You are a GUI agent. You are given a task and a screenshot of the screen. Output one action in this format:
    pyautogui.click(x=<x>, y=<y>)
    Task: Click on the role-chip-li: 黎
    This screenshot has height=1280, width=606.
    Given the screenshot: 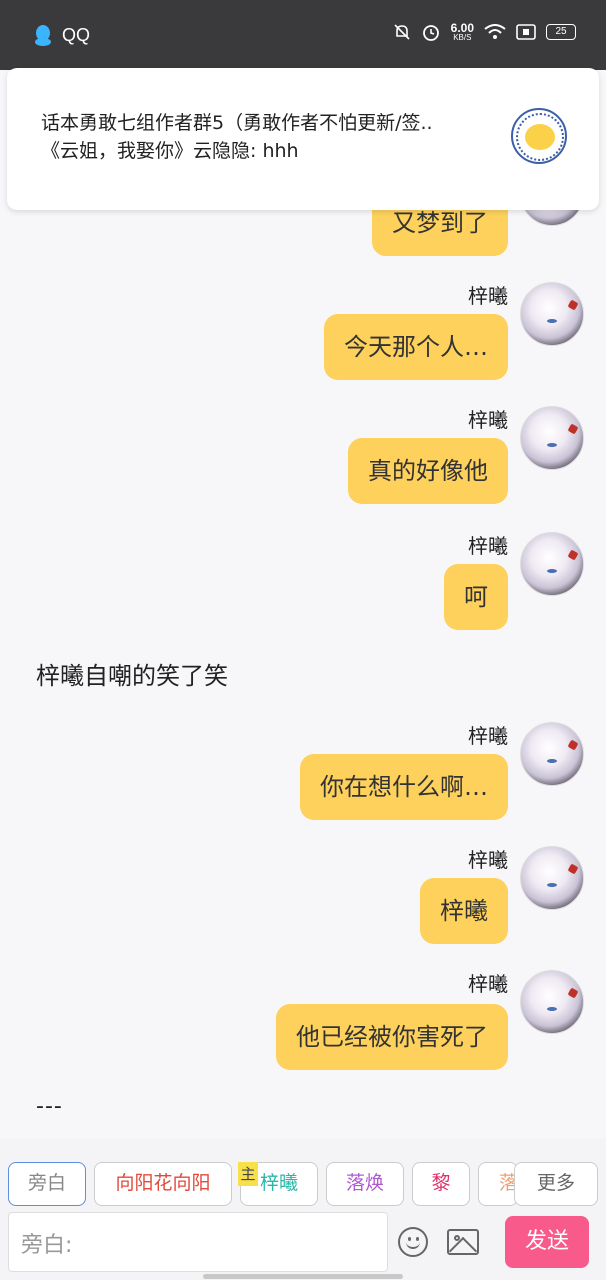 What is the action you would take?
    pyautogui.click(x=441, y=1184)
    